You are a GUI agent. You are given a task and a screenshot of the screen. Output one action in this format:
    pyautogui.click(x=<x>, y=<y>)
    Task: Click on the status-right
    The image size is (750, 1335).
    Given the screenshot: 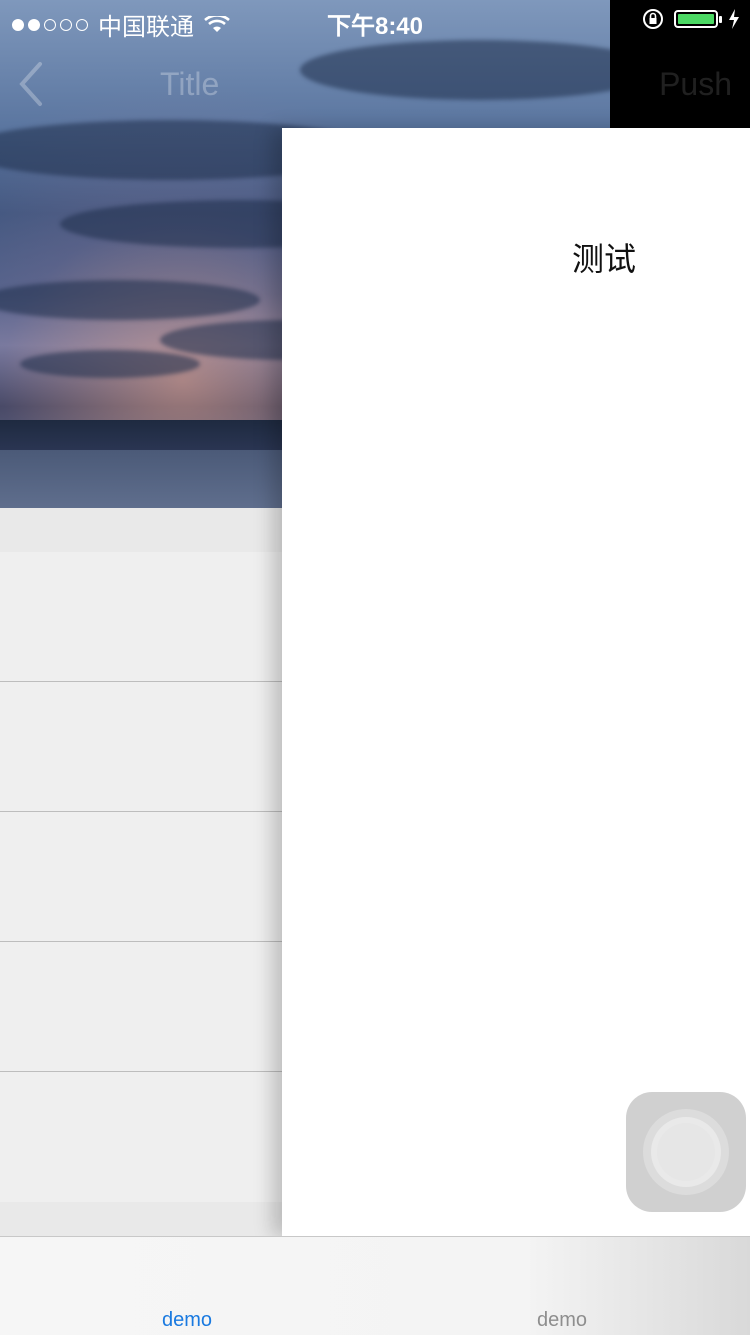 What is the action you would take?
    pyautogui.click(x=691, y=19)
    